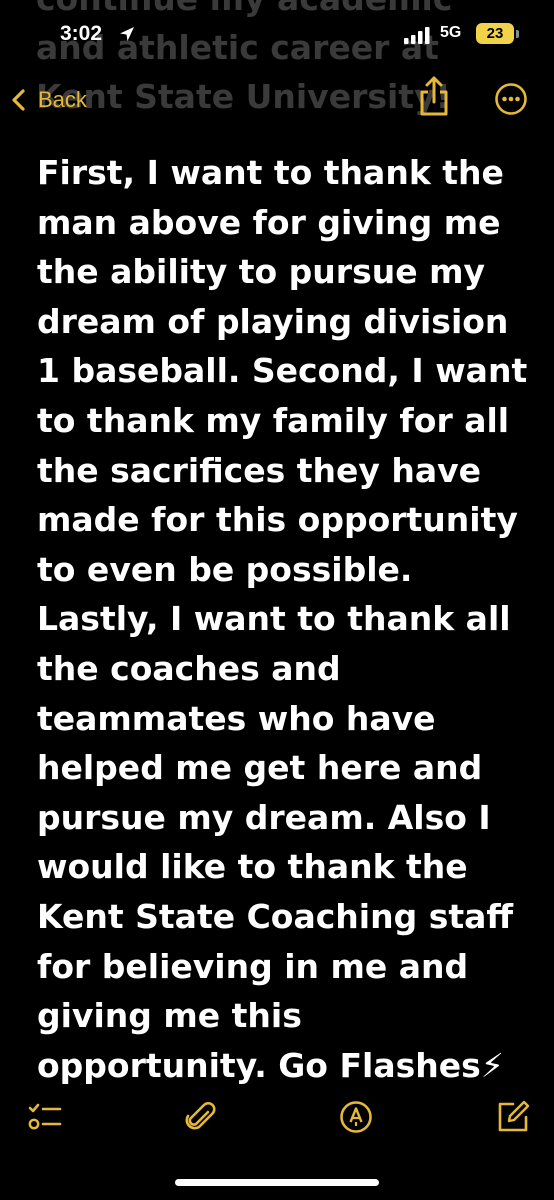 The width and height of the screenshot is (554, 1200). Describe the element at coordinates (434, 96) in the screenshot. I see `share-icon` at that location.